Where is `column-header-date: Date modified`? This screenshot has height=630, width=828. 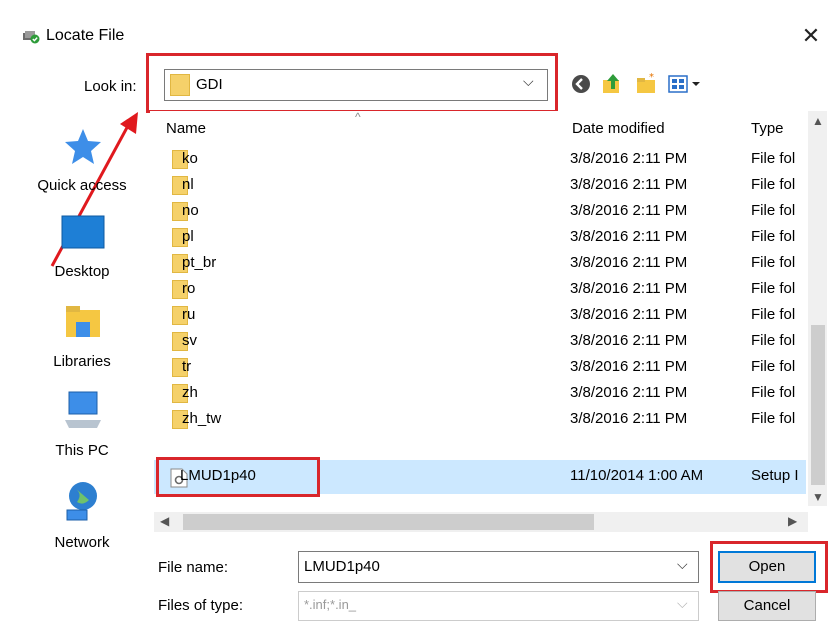
column-header-date: Date modified is located at coordinates (618, 128).